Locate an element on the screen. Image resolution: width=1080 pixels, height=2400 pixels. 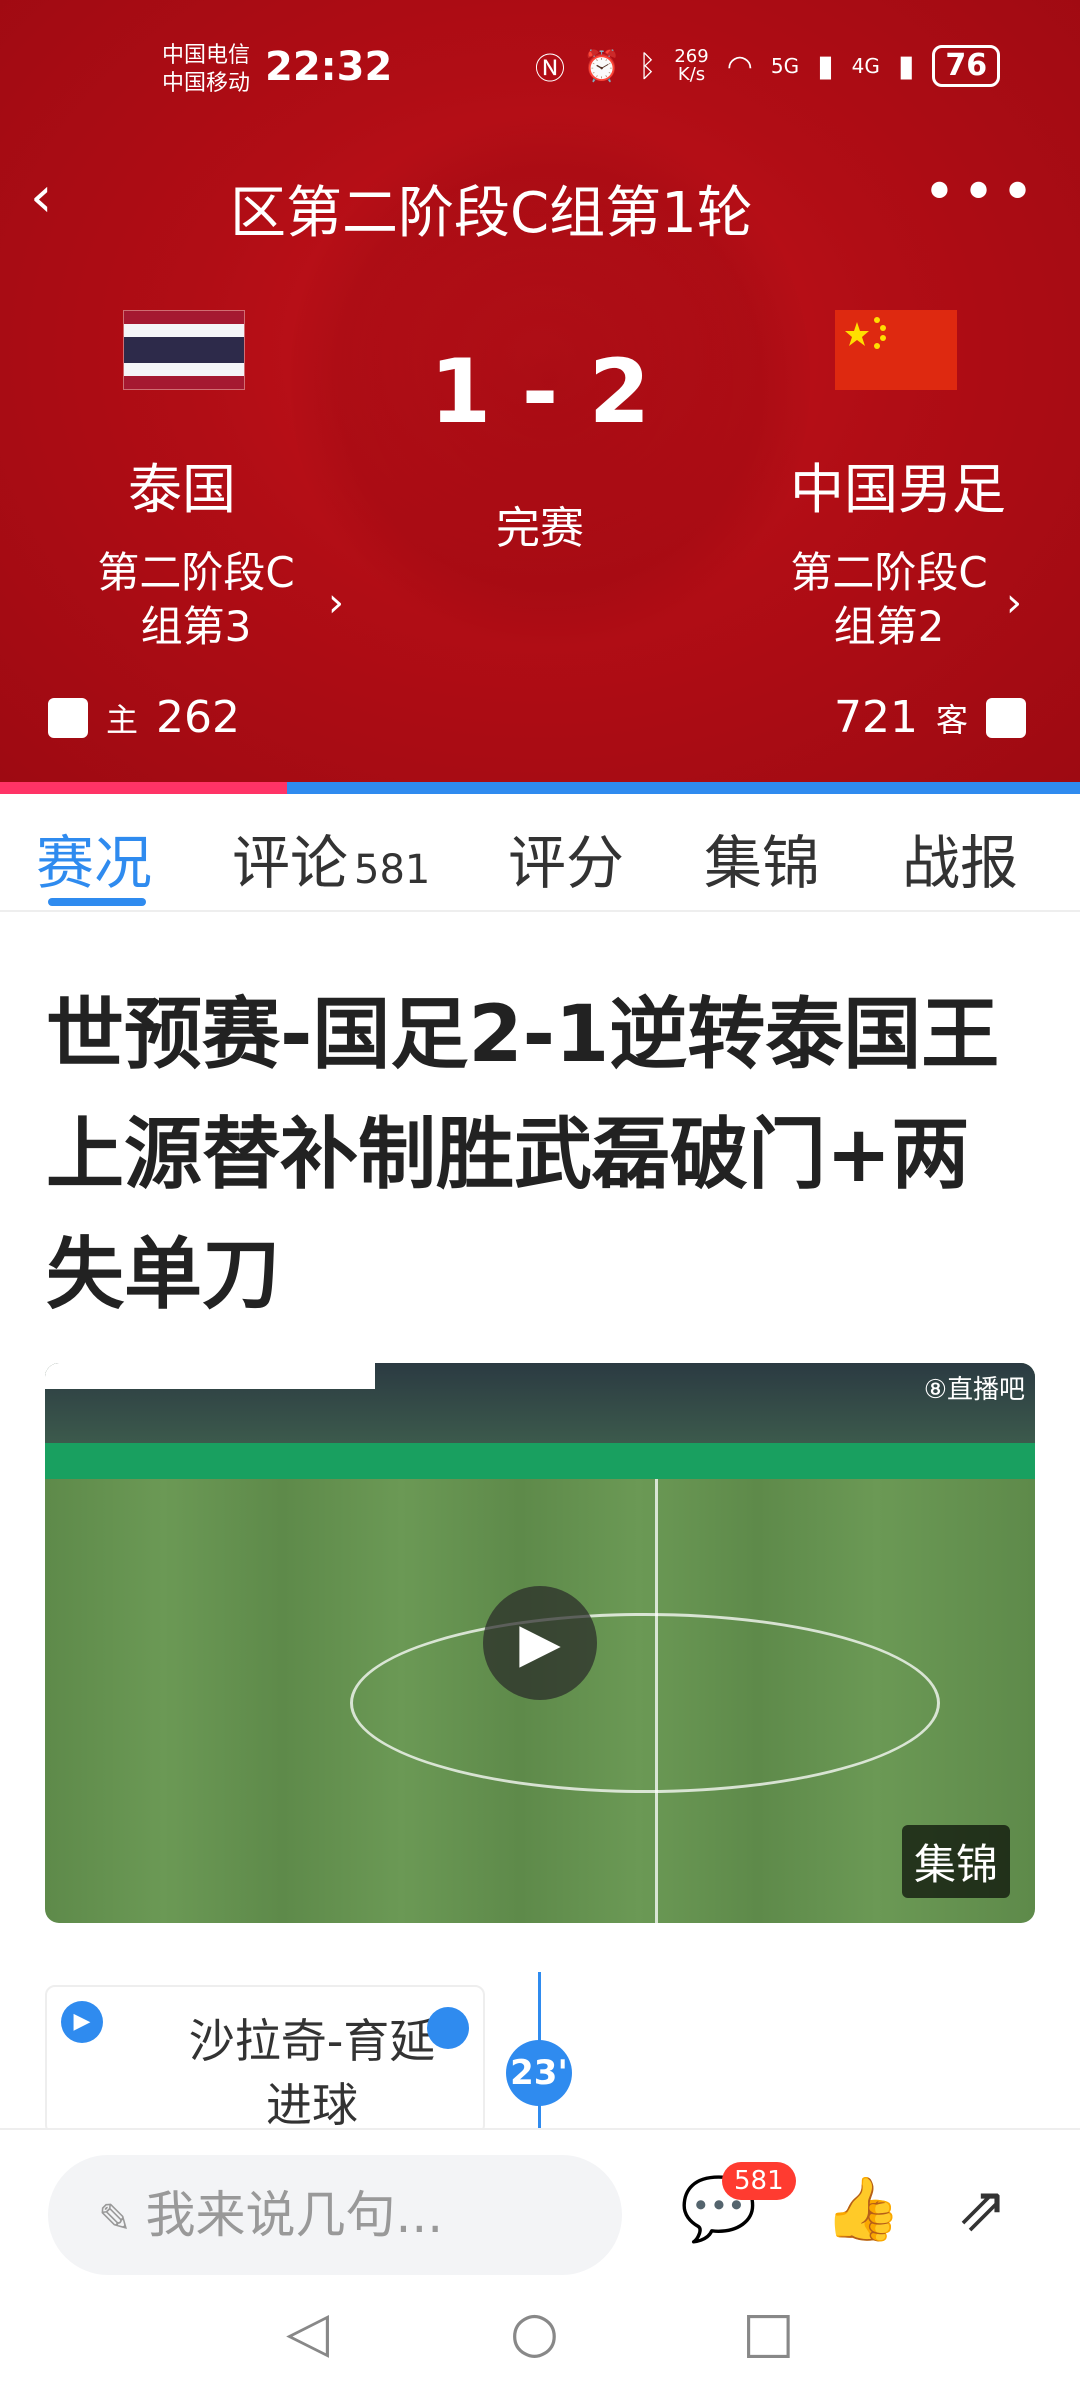
home-like-count: 262 is located at coordinates (198, 717).